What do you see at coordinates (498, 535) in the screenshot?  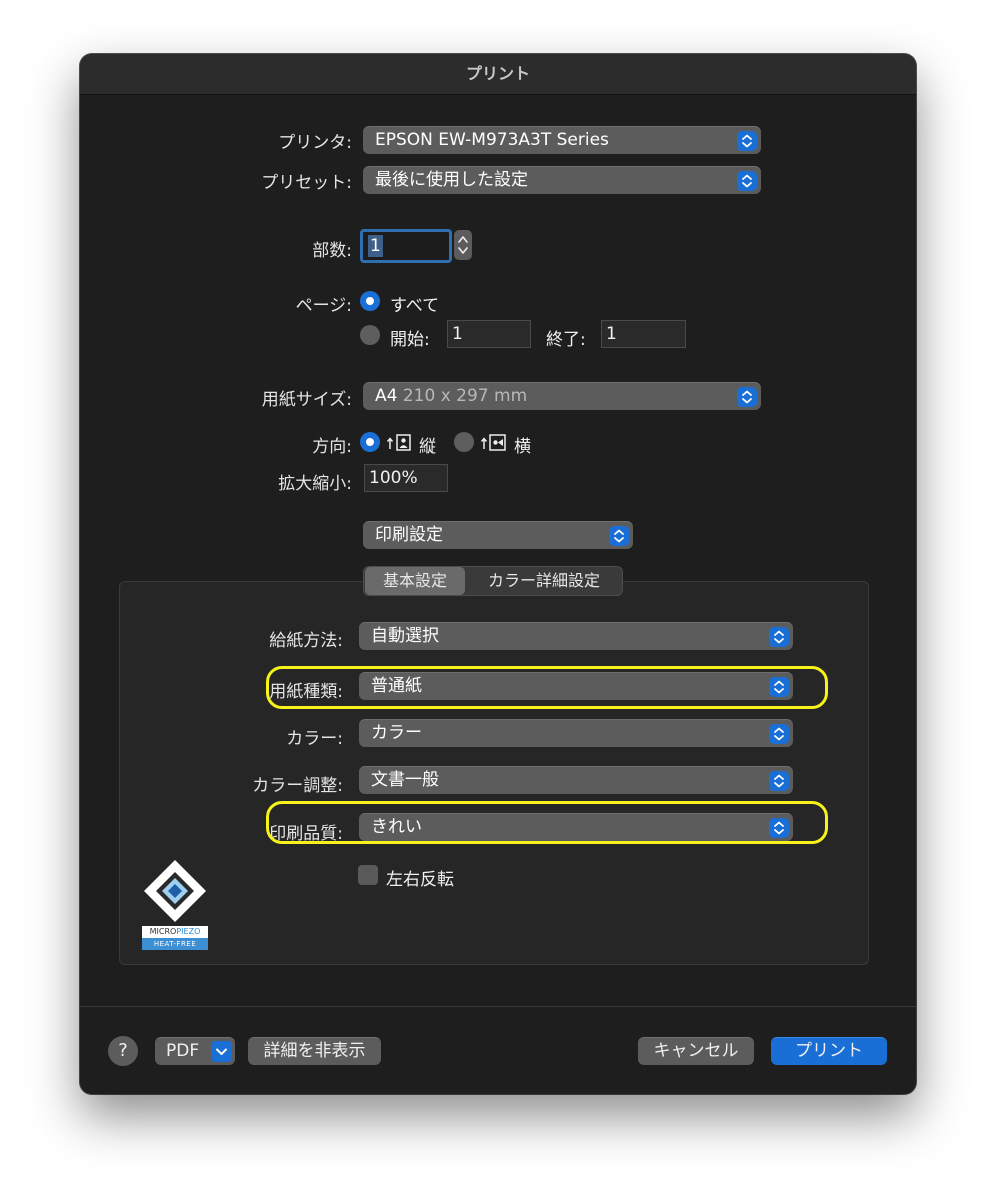 I see `section-popup: 印刷設定` at bounding box center [498, 535].